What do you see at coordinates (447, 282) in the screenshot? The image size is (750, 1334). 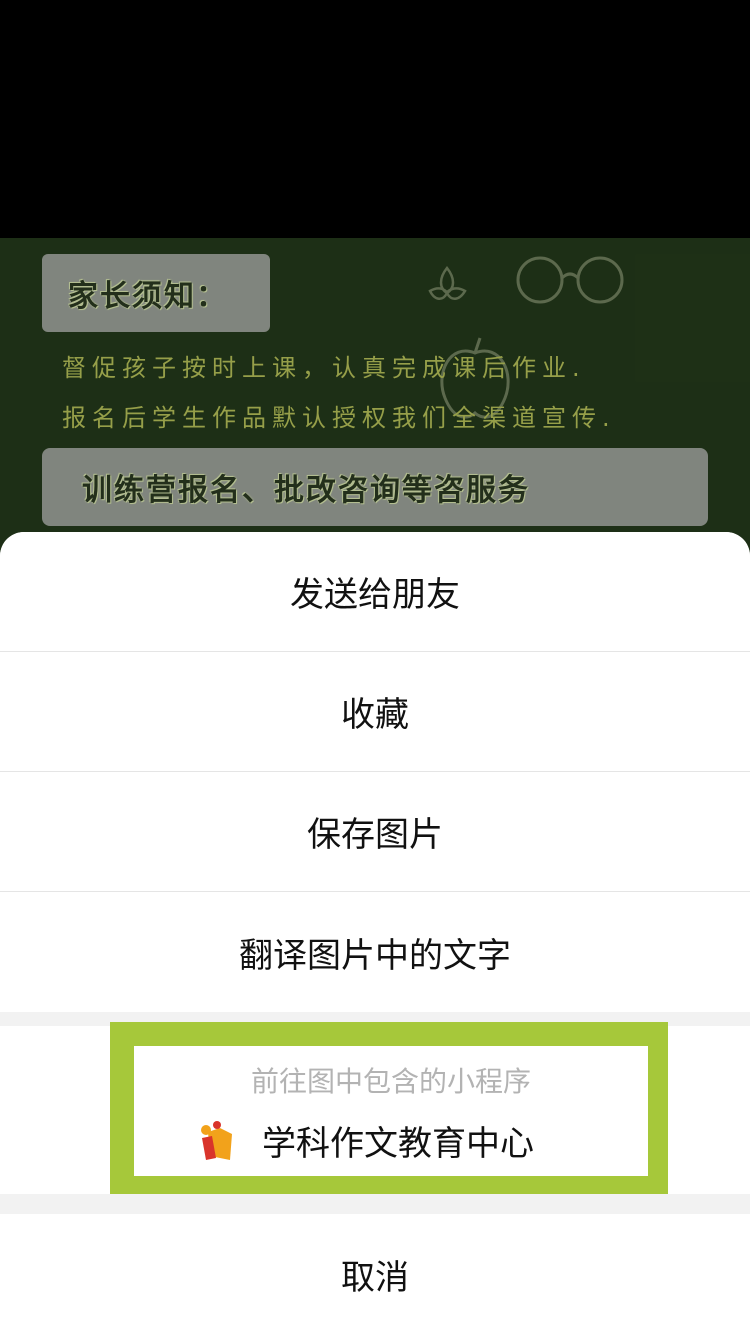 I see `flower-doodle` at bounding box center [447, 282].